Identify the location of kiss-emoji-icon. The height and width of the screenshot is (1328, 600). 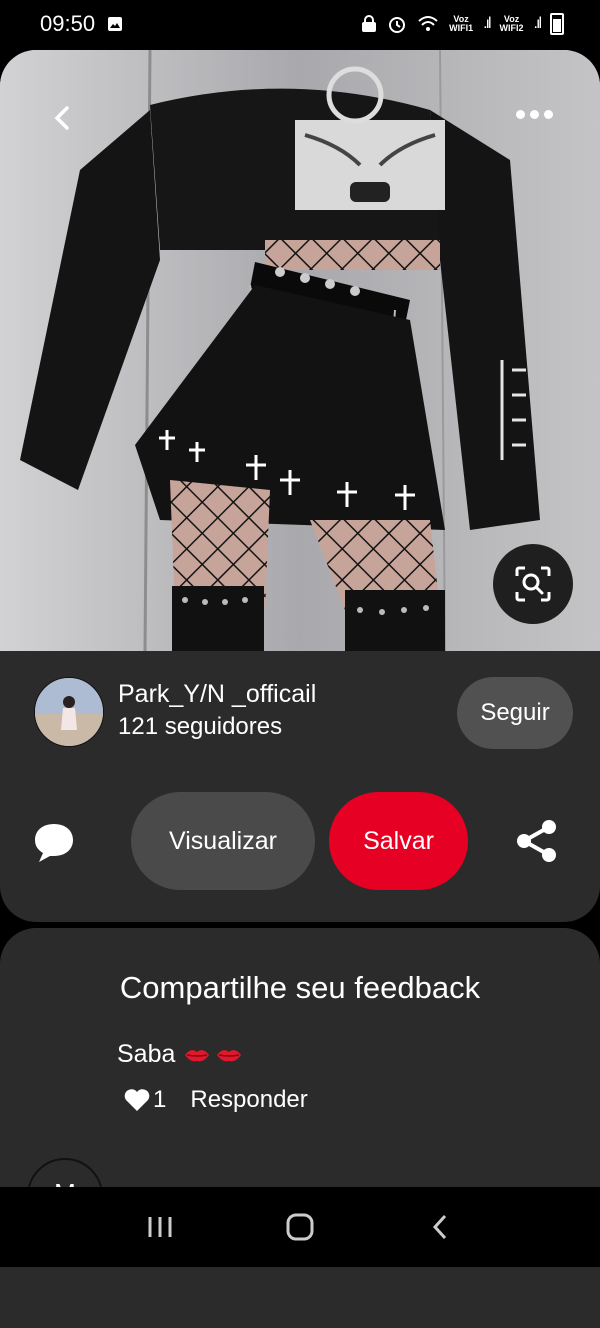
(213, 1055).